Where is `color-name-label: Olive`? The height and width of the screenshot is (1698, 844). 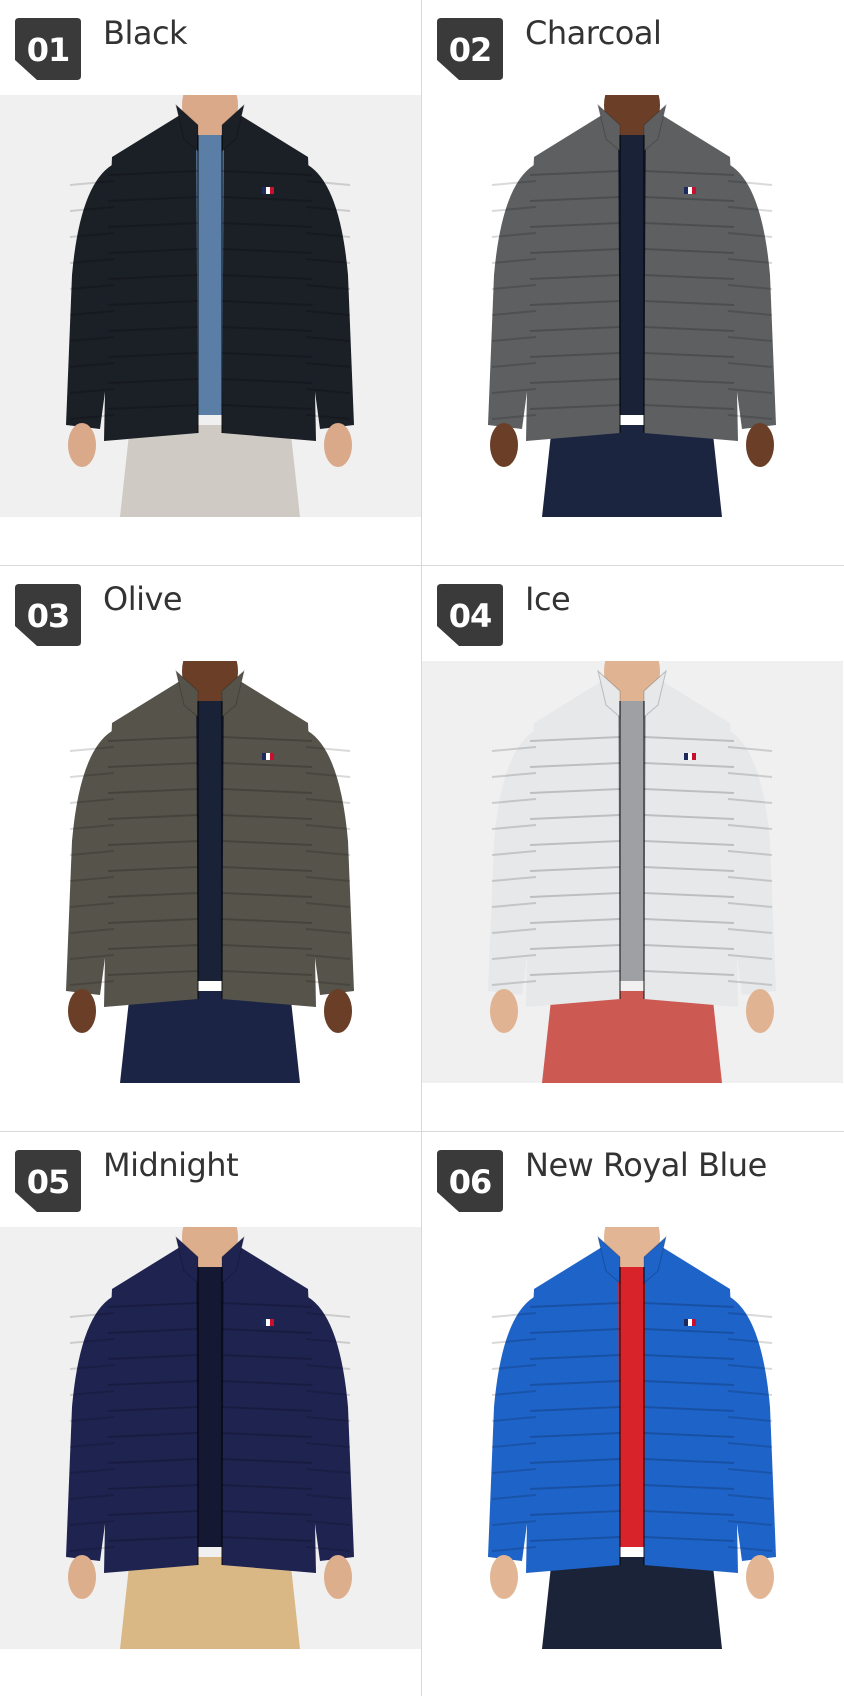 color-name-label: Olive is located at coordinates (143, 599).